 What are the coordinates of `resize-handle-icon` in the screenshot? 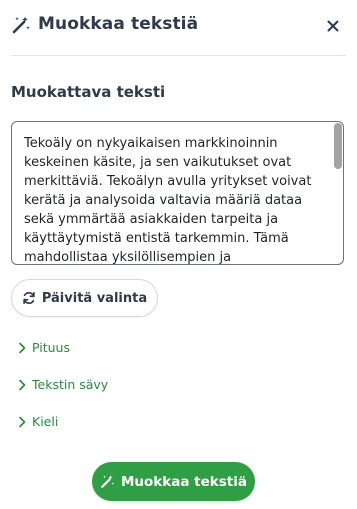 It's located at (338, 259).